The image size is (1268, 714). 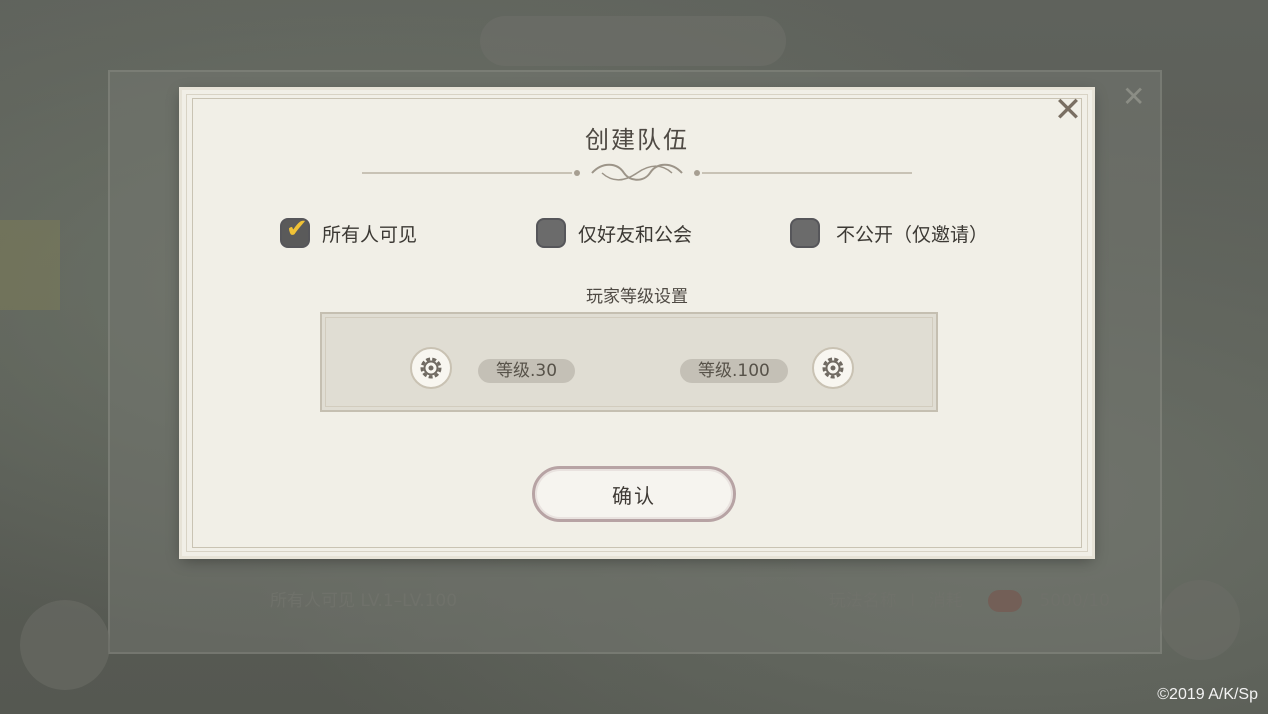 I want to click on background-top-bar, so click(x=633, y=41).